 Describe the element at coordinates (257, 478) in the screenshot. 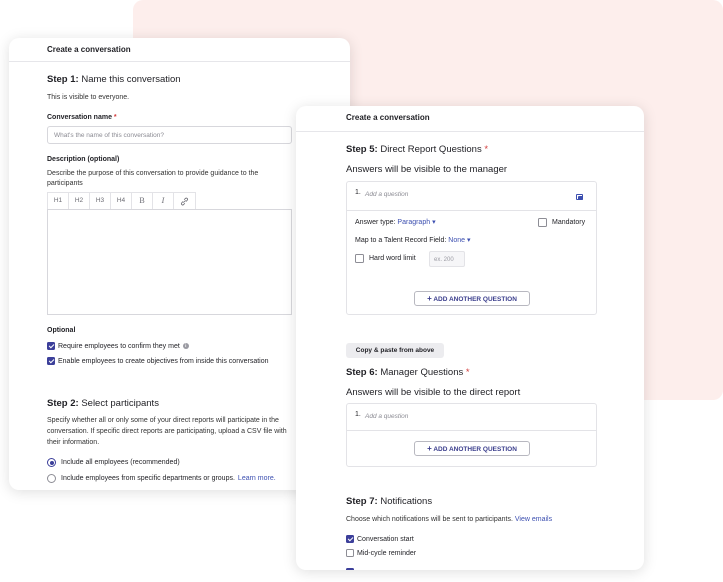

I see `learn-more-link: Learn more.` at that location.